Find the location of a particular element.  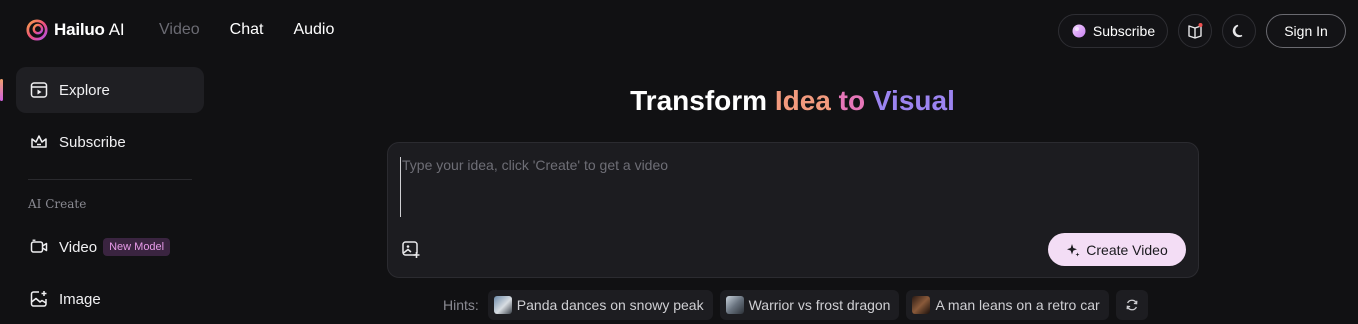

create-video-label: Create Video is located at coordinates (1127, 249).